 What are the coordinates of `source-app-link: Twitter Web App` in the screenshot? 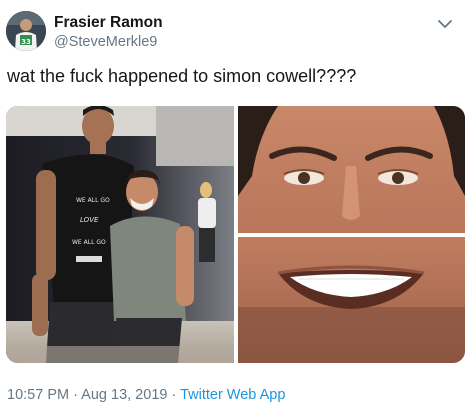 It's located at (232, 395).